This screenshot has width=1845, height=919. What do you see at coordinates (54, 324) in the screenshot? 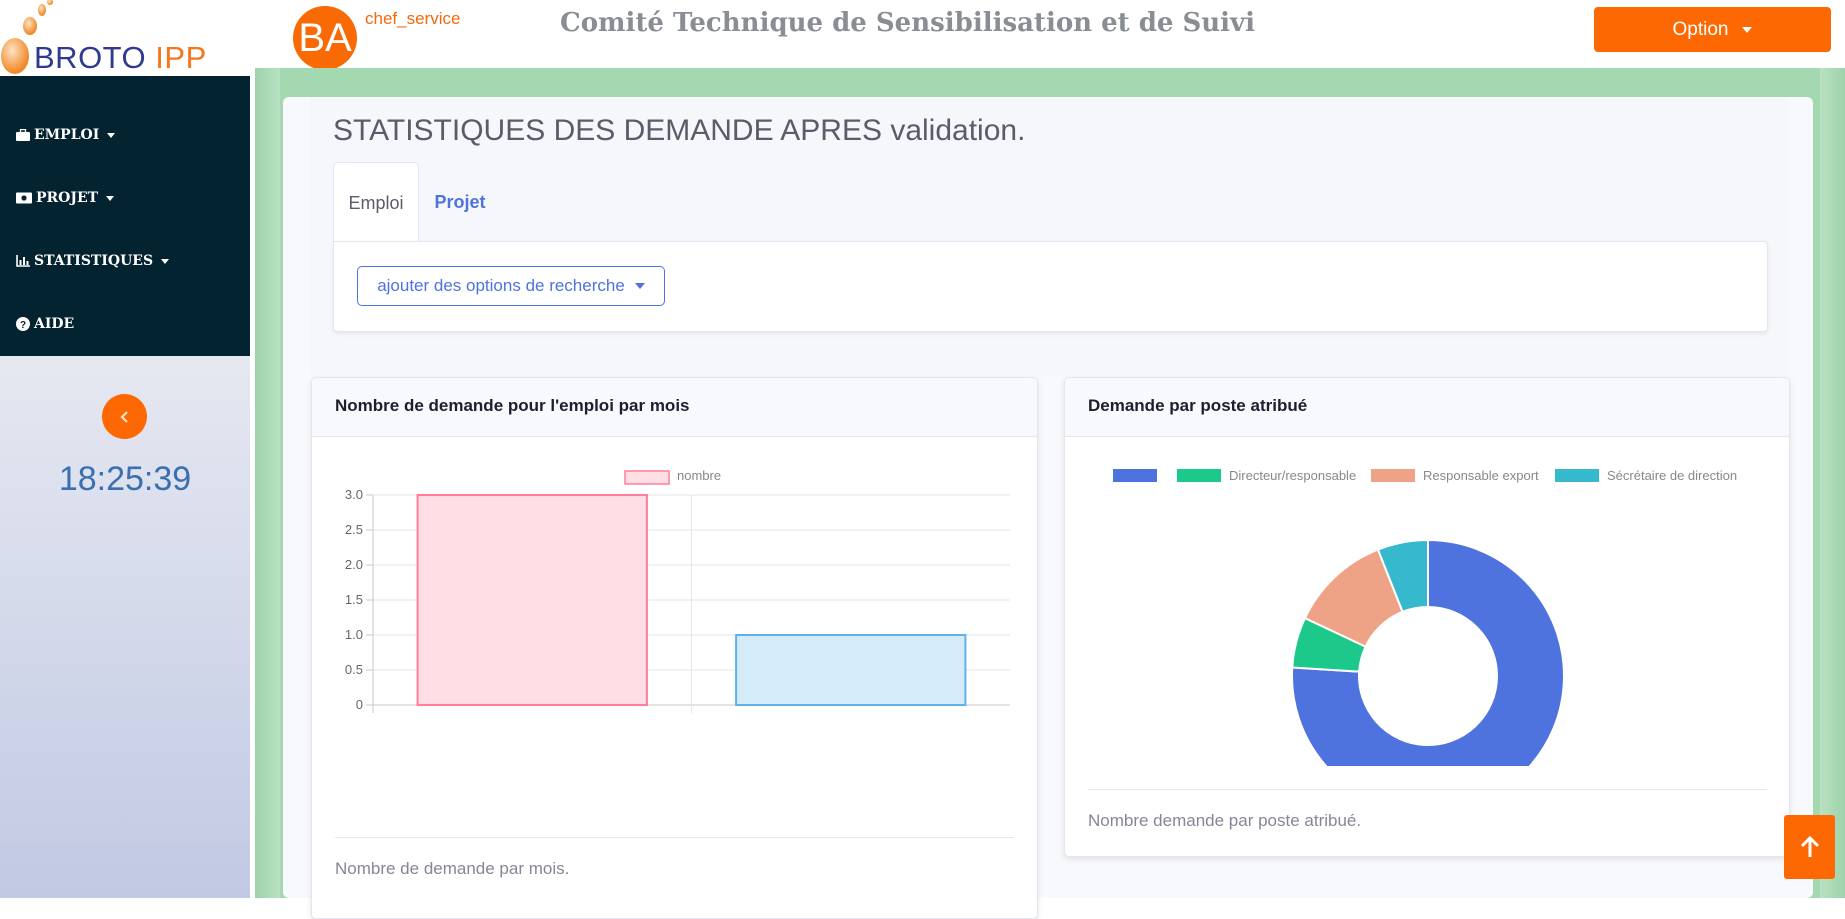
I see `sidebar-item-label: AIDE` at bounding box center [54, 324].